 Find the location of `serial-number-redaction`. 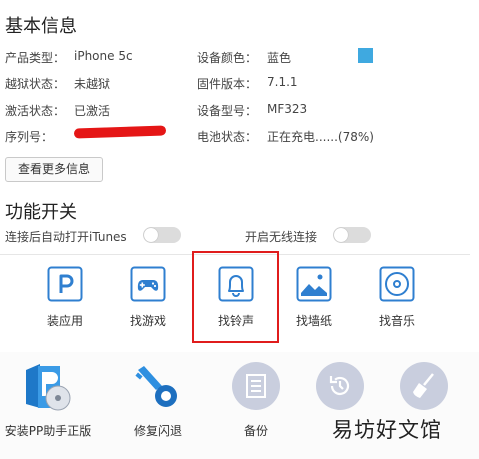

serial-number-redaction is located at coordinates (120, 132).